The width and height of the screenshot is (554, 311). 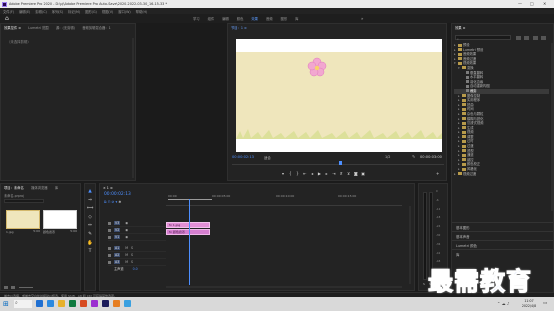 What do you see at coordinates (543, 38) in the screenshot?
I see `new-bin-icon` at bounding box center [543, 38].